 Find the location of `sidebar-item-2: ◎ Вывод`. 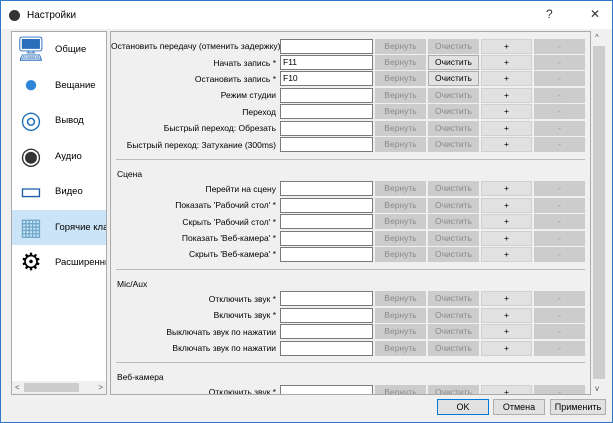

sidebar-item-2: ◎ Вывод is located at coordinates (59, 121).